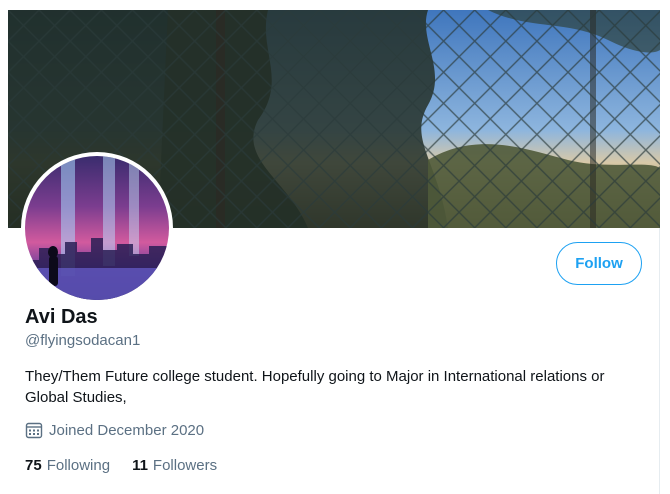  Describe the element at coordinates (127, 430) in the screenshot. I see `join-date-text: Joined December 2020` at that location.